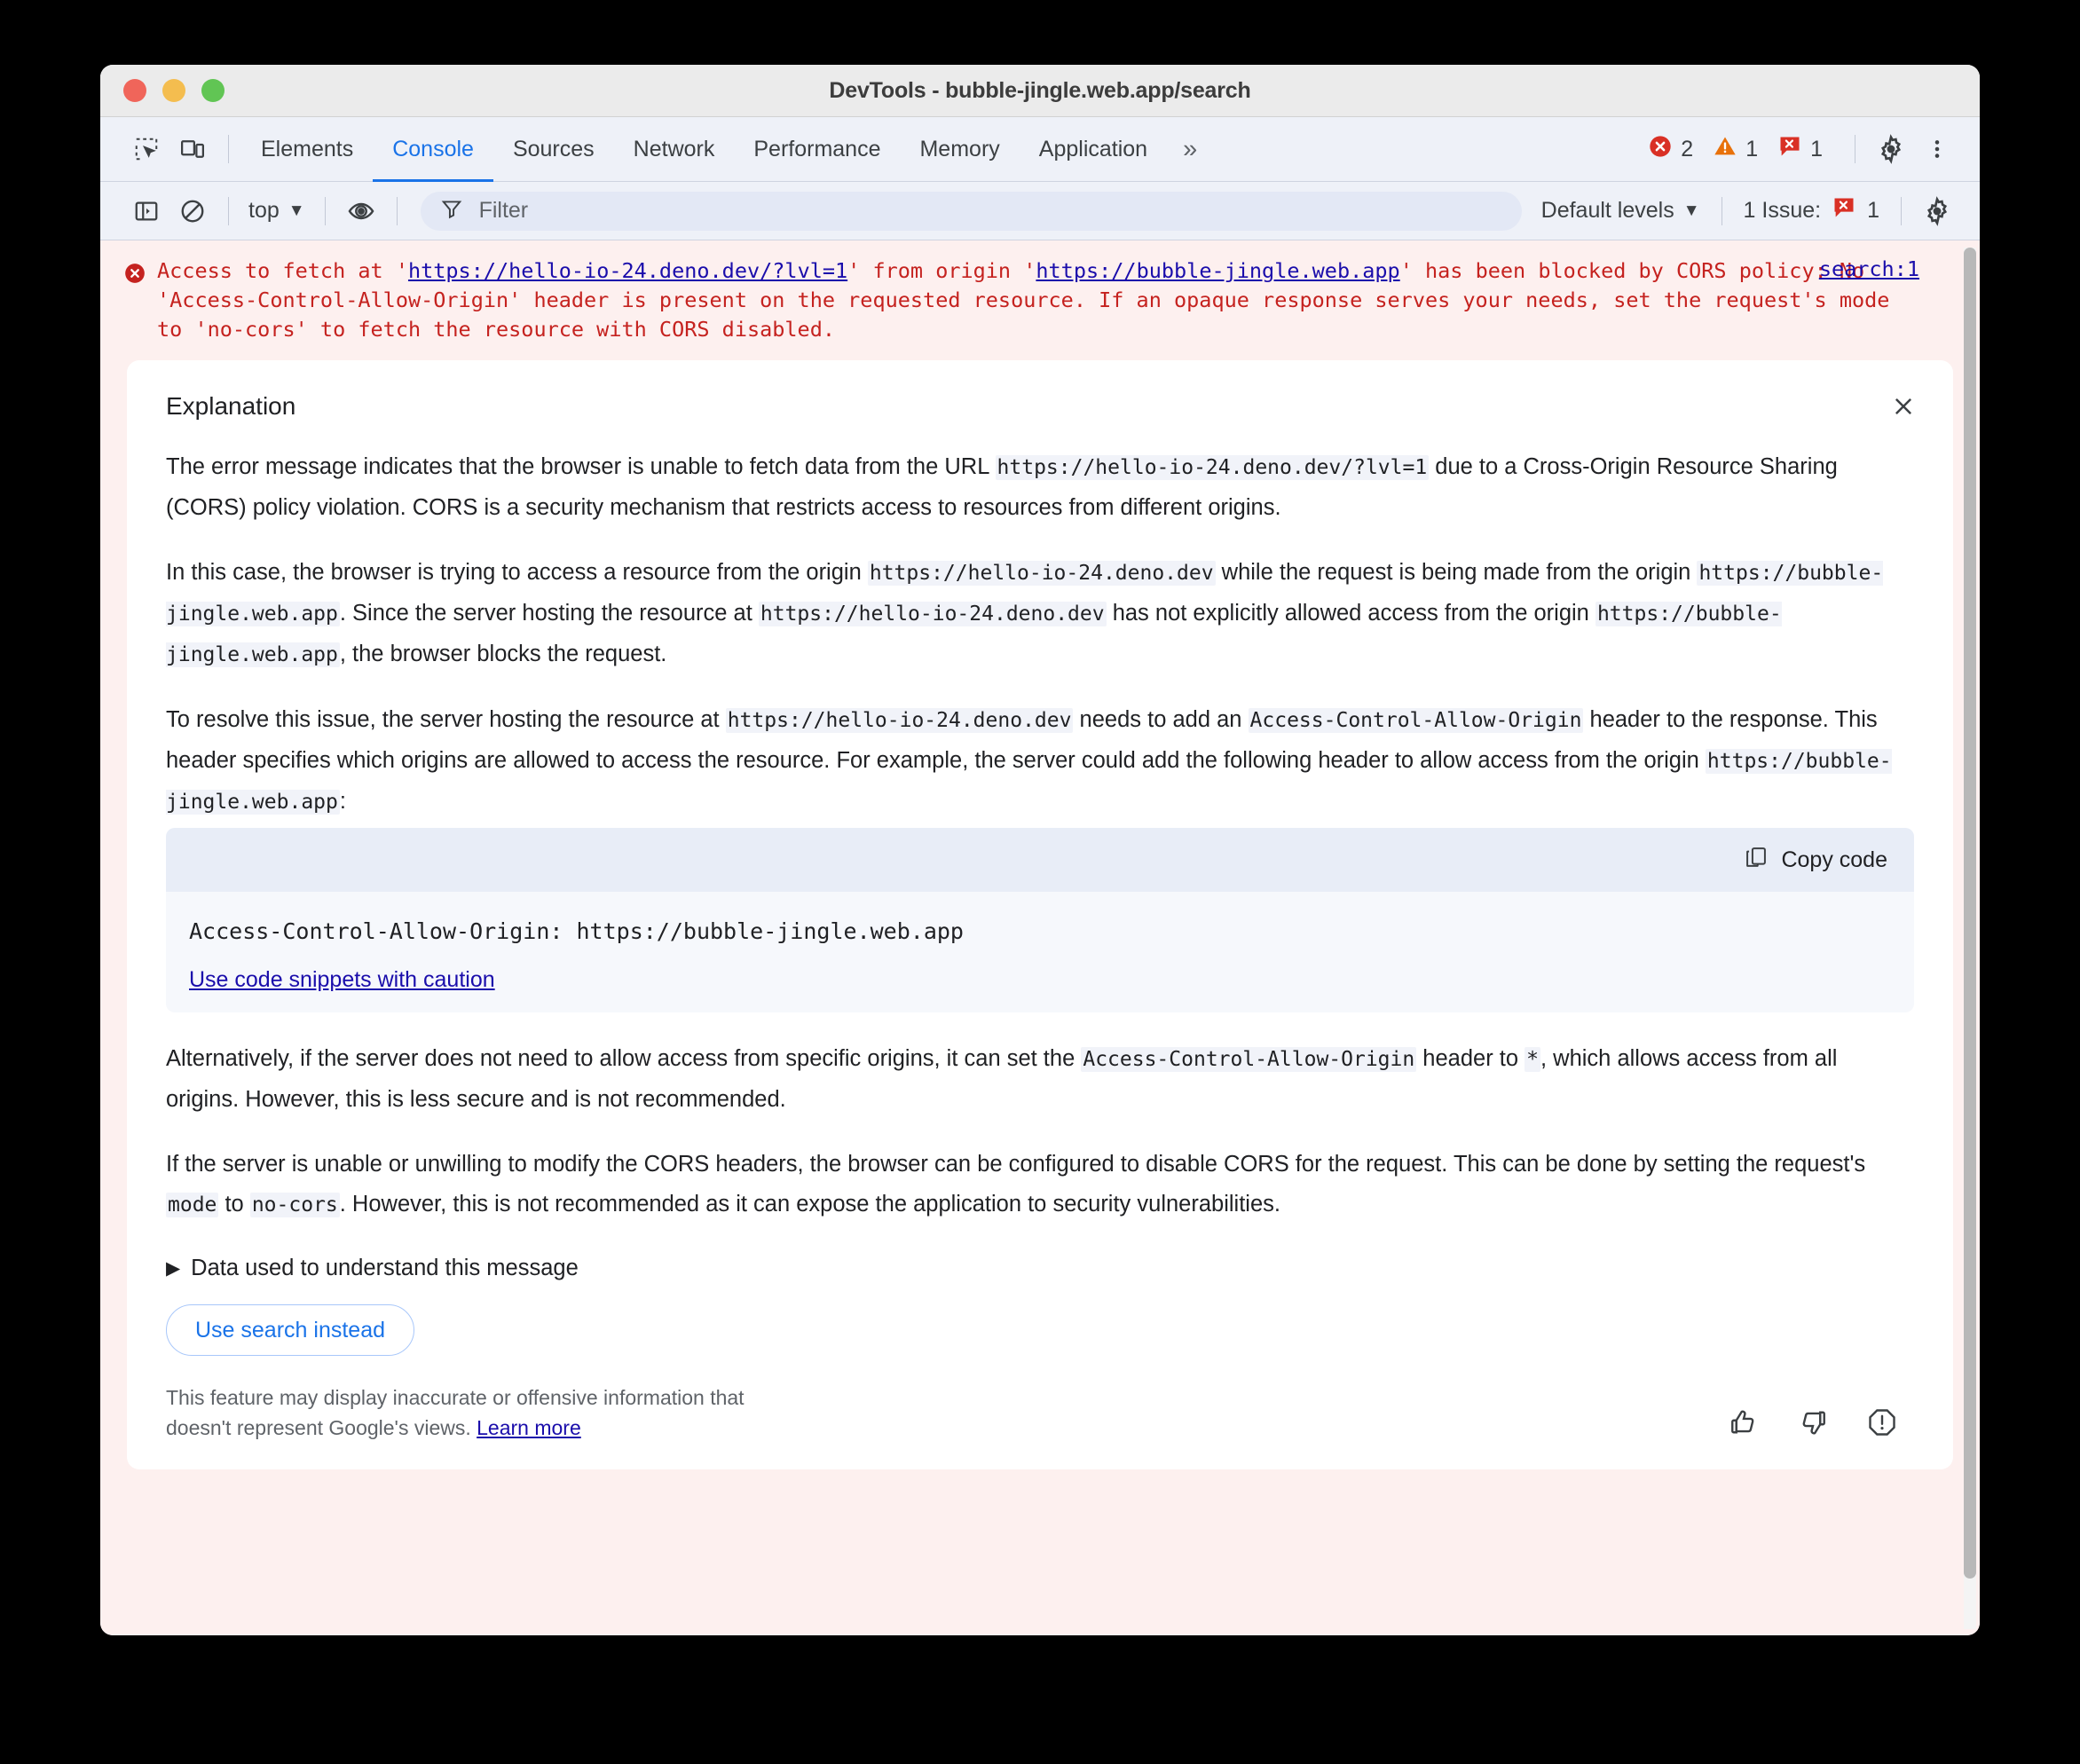  What do you see at coordinates (342, 979) in the screenshot?
I see `code-caution-link: Use code snippets with caution` at bounding box center [342, 979].